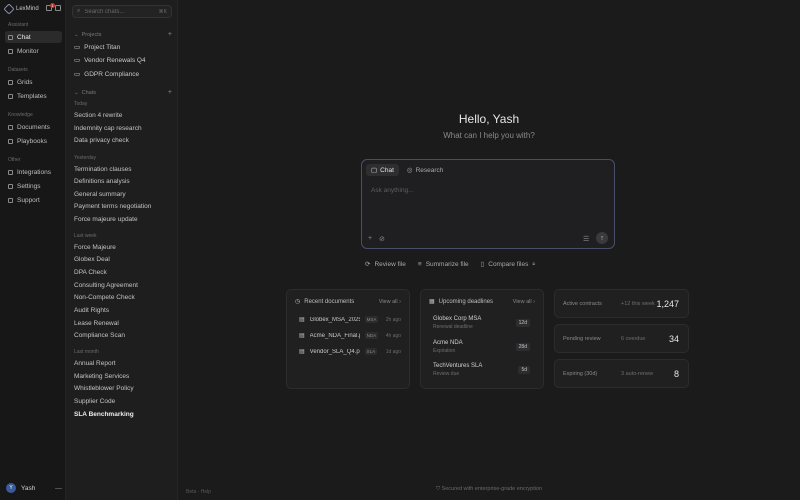  What do you see at coordinates (123, 34) in the screenshot?
I see `projects-header: ⌄ Projects +` at bounding box center [123, 34].